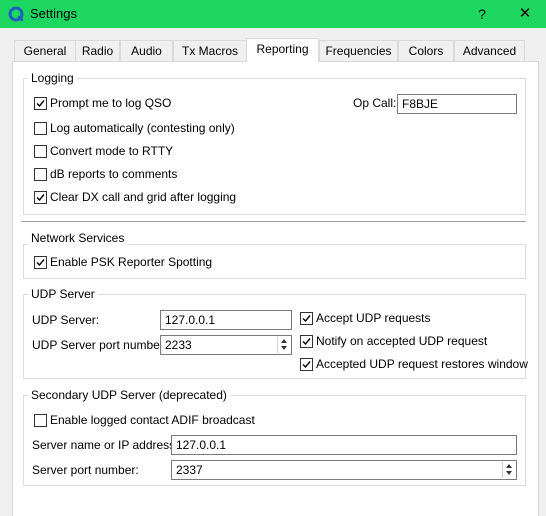 The width and height of the screenshot is (546, 516). I want to click on op-call-input: F8BJE, so click(457, 104).